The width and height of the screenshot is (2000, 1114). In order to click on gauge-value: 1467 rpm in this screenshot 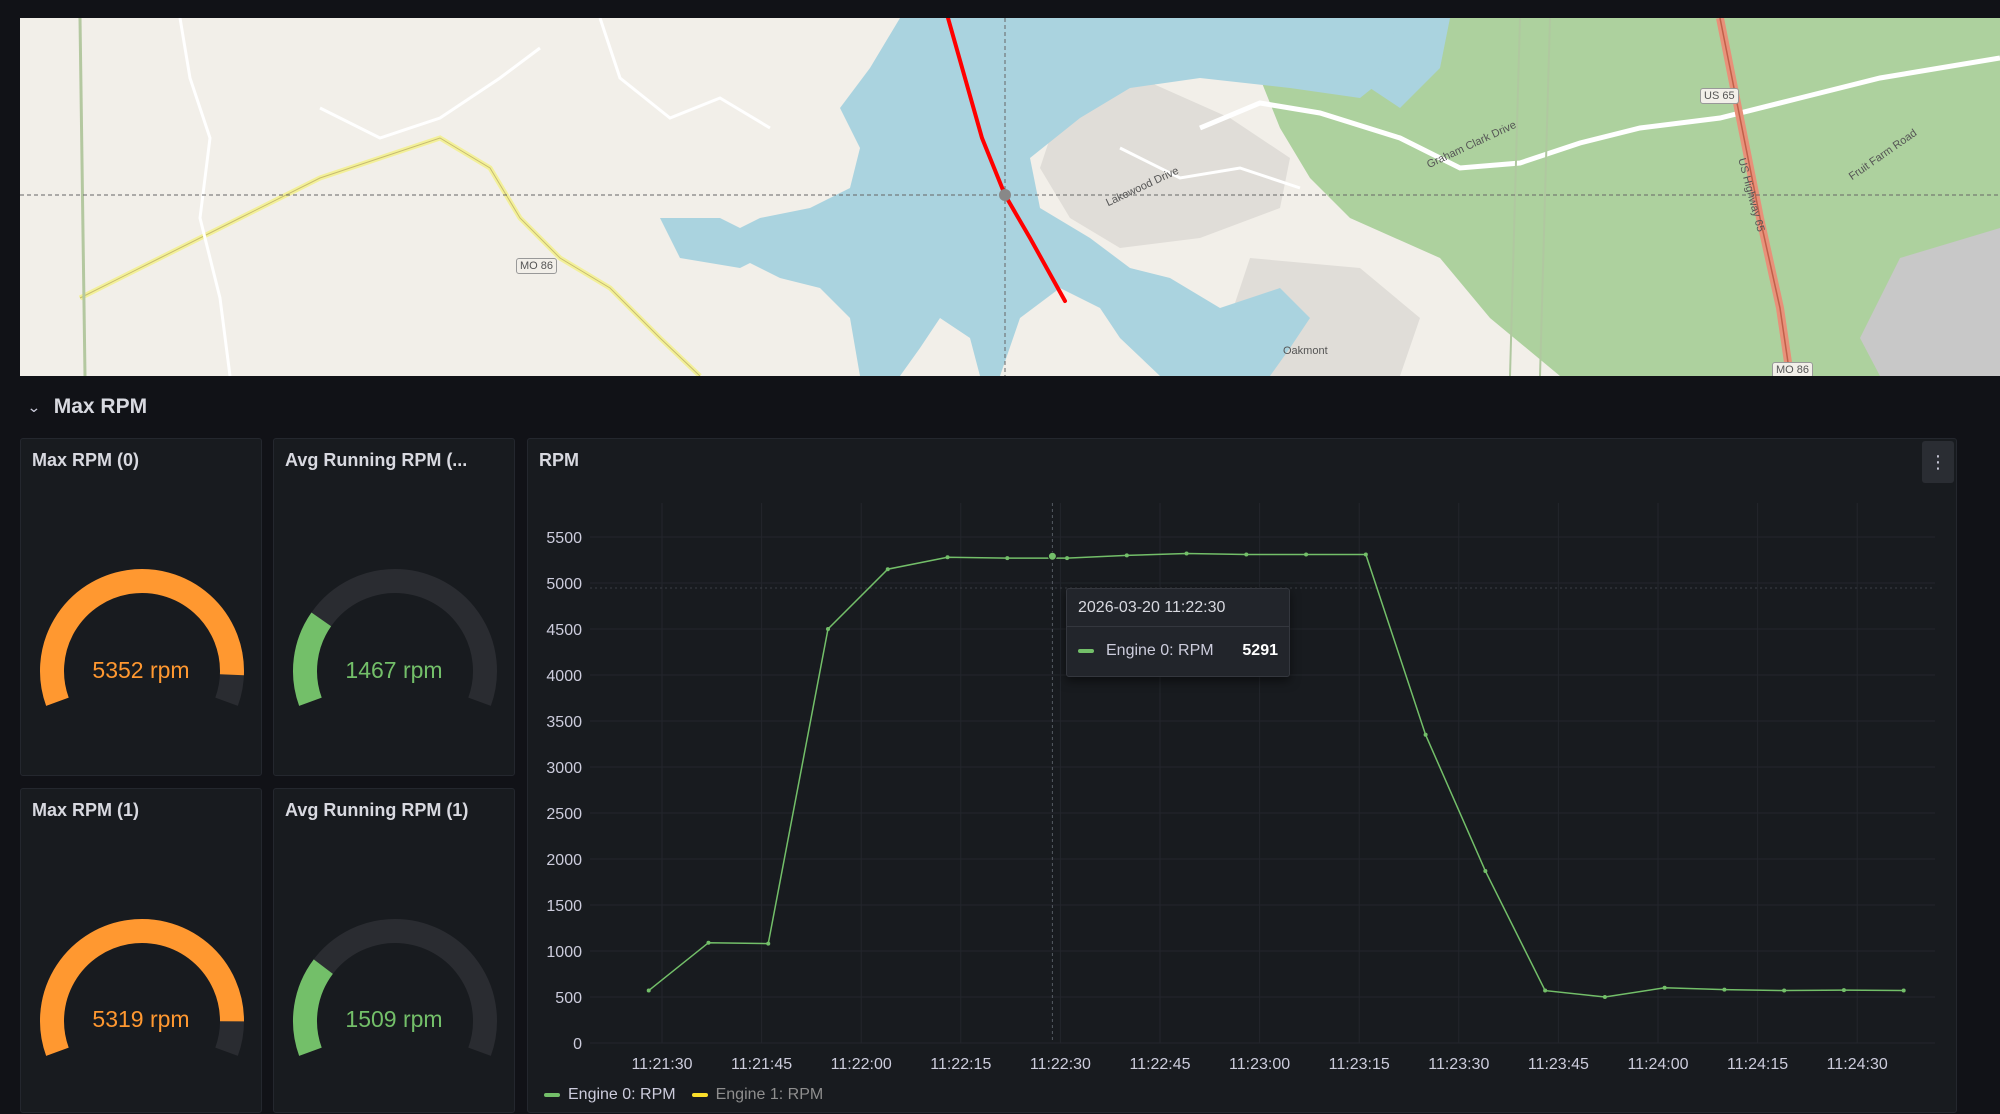, I will do `click(394, 670)`.